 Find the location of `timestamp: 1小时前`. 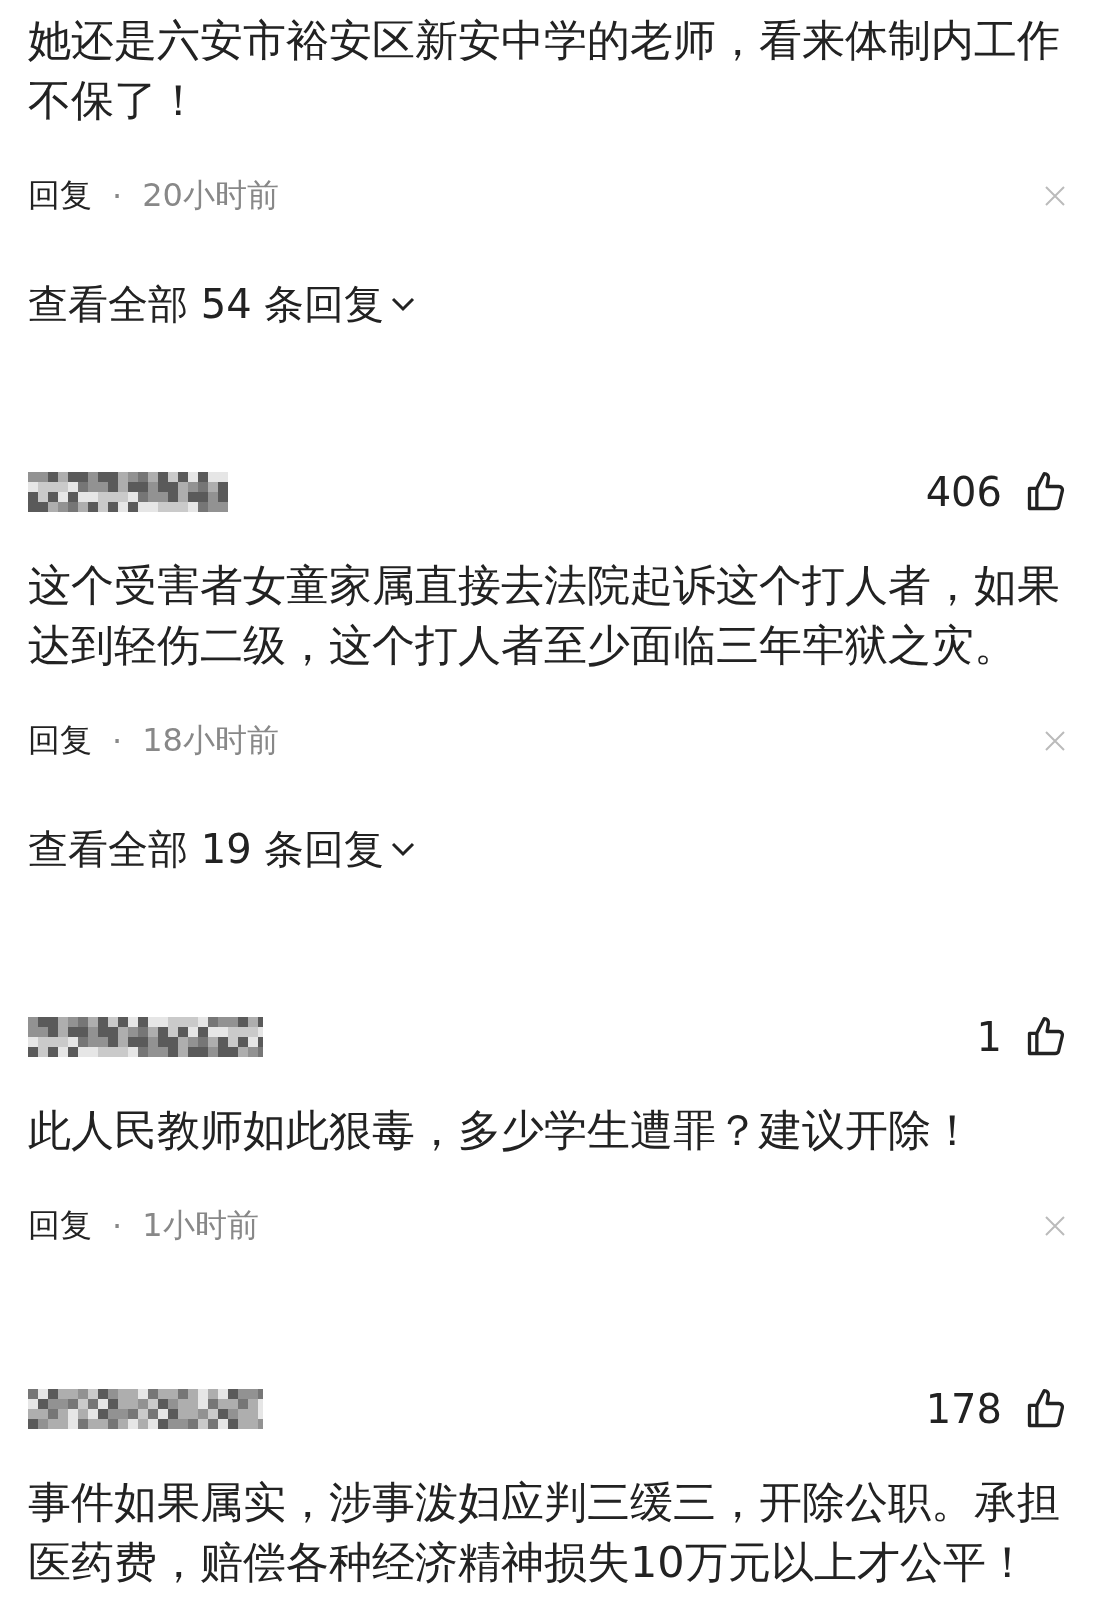

timestamp: 1小时前 is located at coordinates (200, 1225).